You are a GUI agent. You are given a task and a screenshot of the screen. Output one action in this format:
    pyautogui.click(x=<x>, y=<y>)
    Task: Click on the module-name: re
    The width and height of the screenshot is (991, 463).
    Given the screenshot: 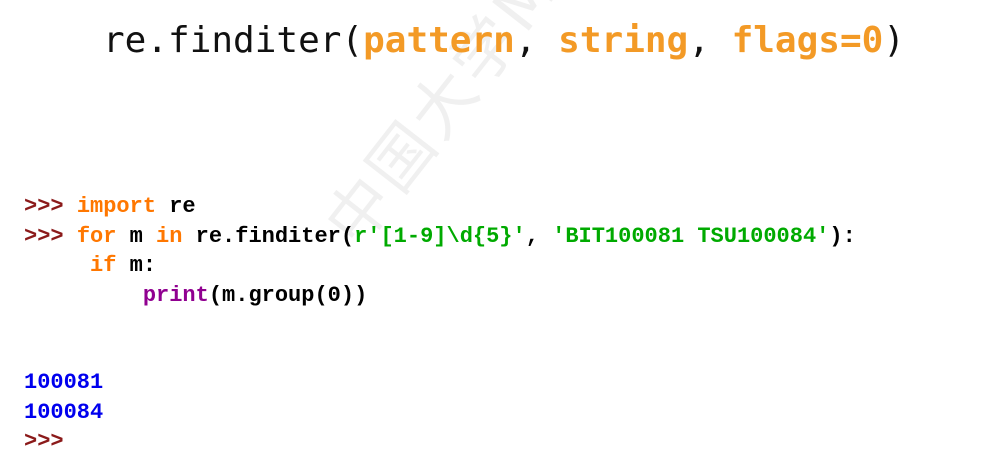 What is the action you would take?
    pyautogui.click(x=176, y=206)
    